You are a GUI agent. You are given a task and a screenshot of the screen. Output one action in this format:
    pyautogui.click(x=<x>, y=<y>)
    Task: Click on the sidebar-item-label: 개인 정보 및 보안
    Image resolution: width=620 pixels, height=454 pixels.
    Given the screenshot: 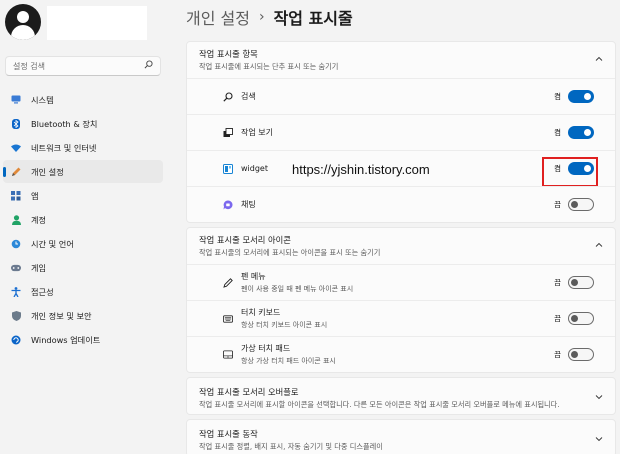 What is the action you would take?
    pyautogui.click(x=61, y=315)
    